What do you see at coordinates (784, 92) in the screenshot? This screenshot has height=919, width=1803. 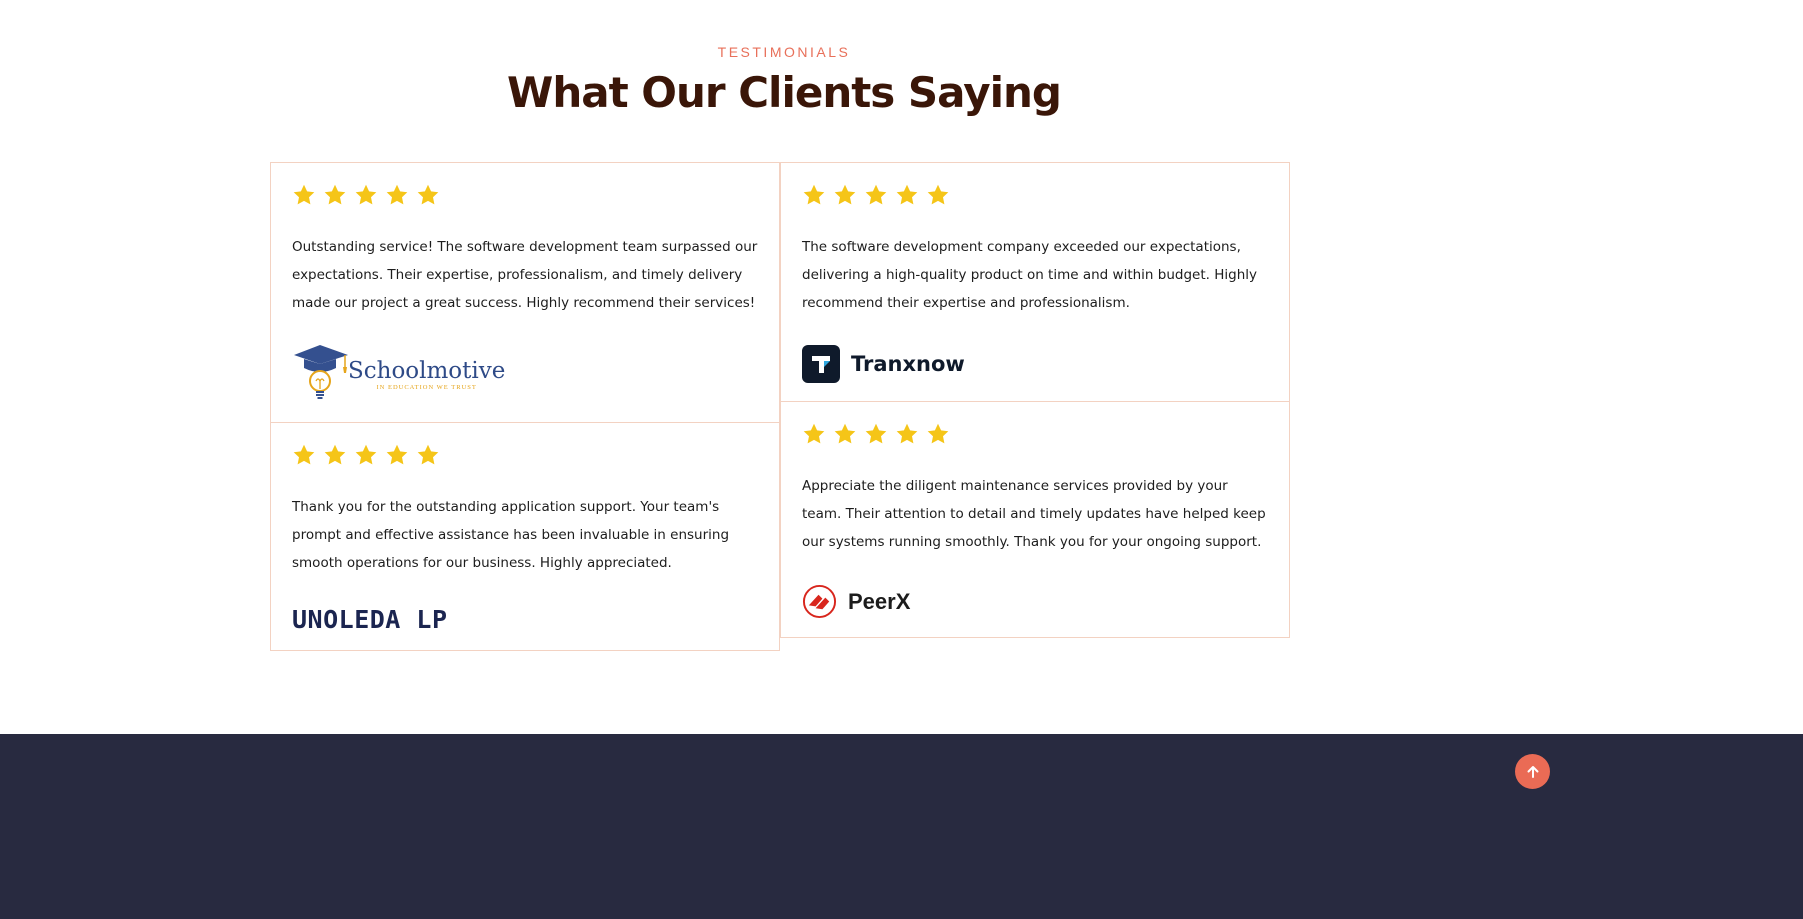 I see `section-title: What Our Clients Saying` at bounding box center [784, 92].